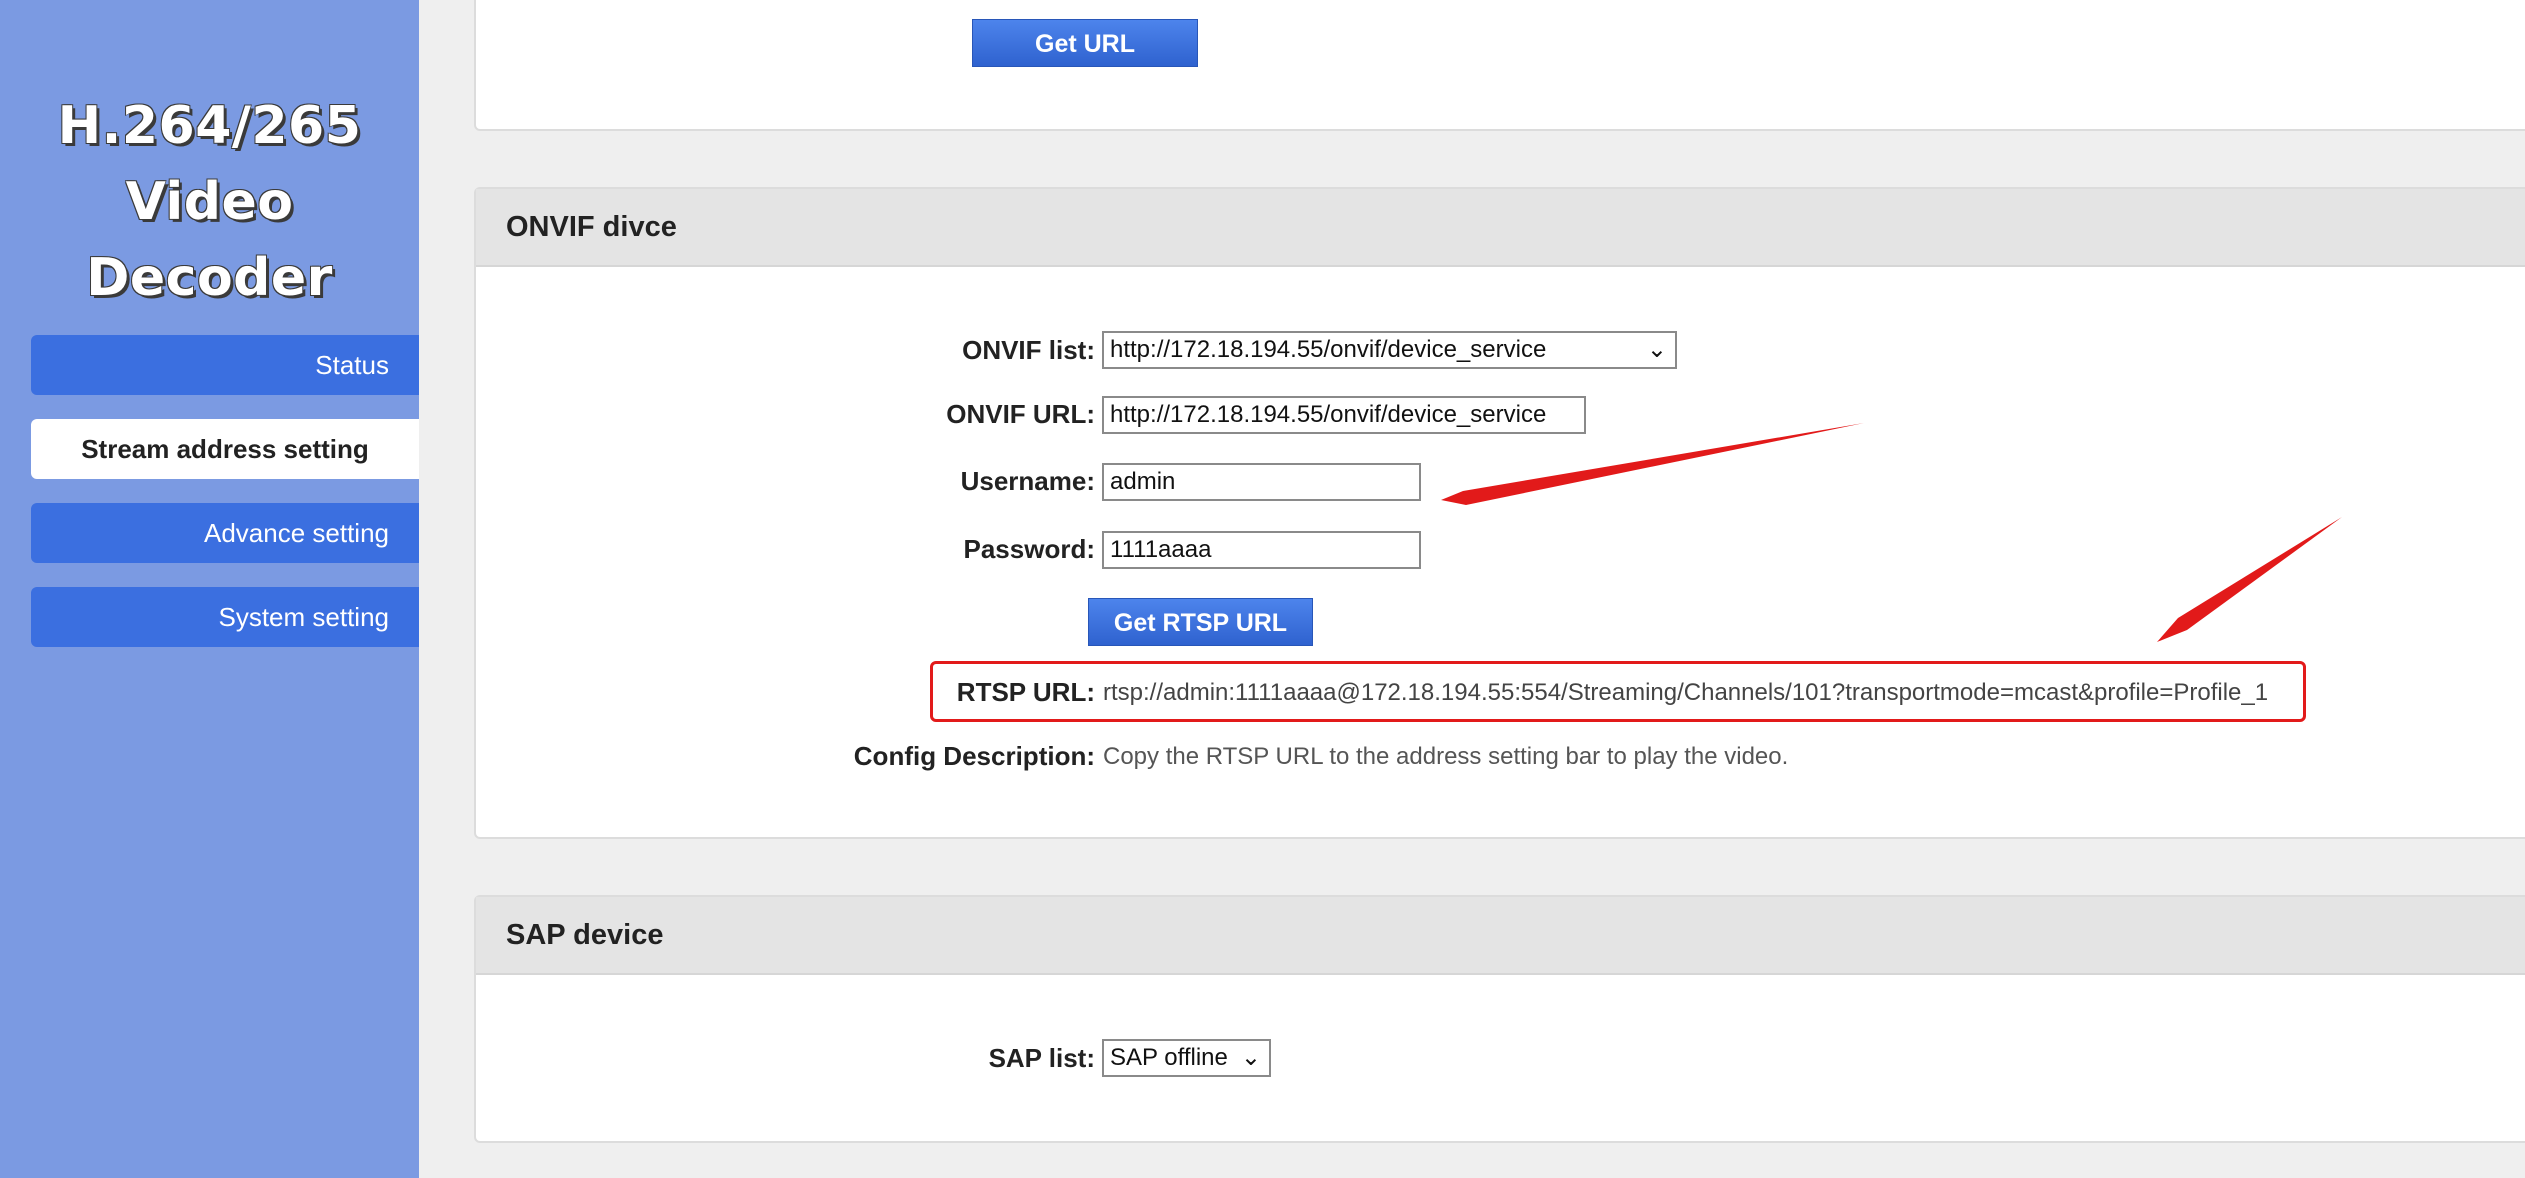  I want to click on app-logo: H.264/265 Video Decoder, so click(209, 202).